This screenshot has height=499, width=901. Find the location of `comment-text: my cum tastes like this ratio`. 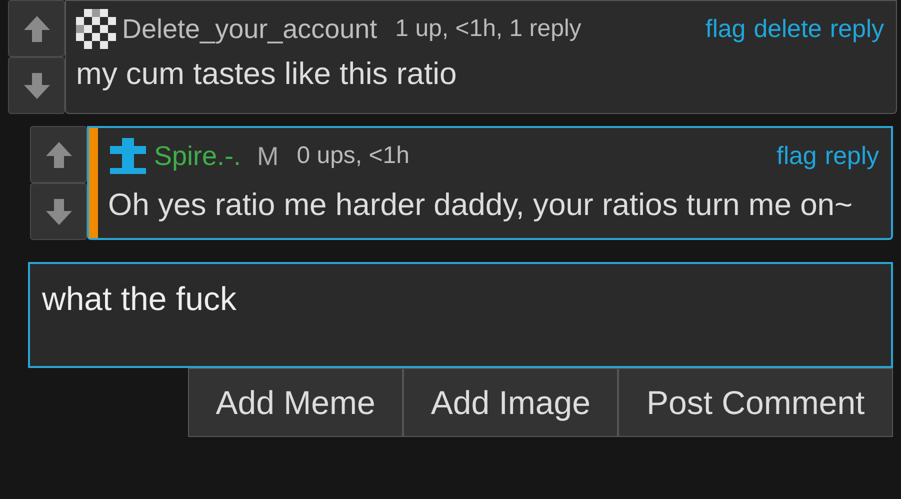

comment-text: my cum tastes like this ratio is located at coordinates (267, 74).